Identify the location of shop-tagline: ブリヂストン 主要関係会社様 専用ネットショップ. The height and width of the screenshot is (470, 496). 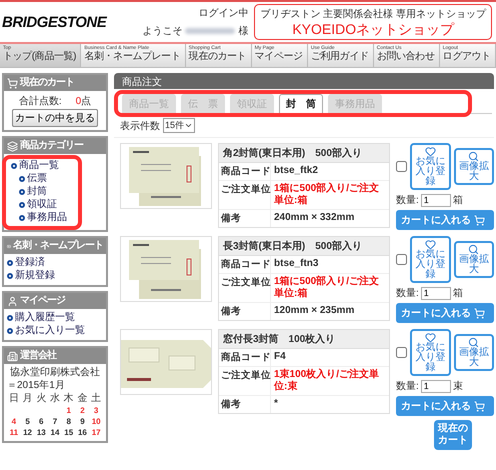
(373, 14).